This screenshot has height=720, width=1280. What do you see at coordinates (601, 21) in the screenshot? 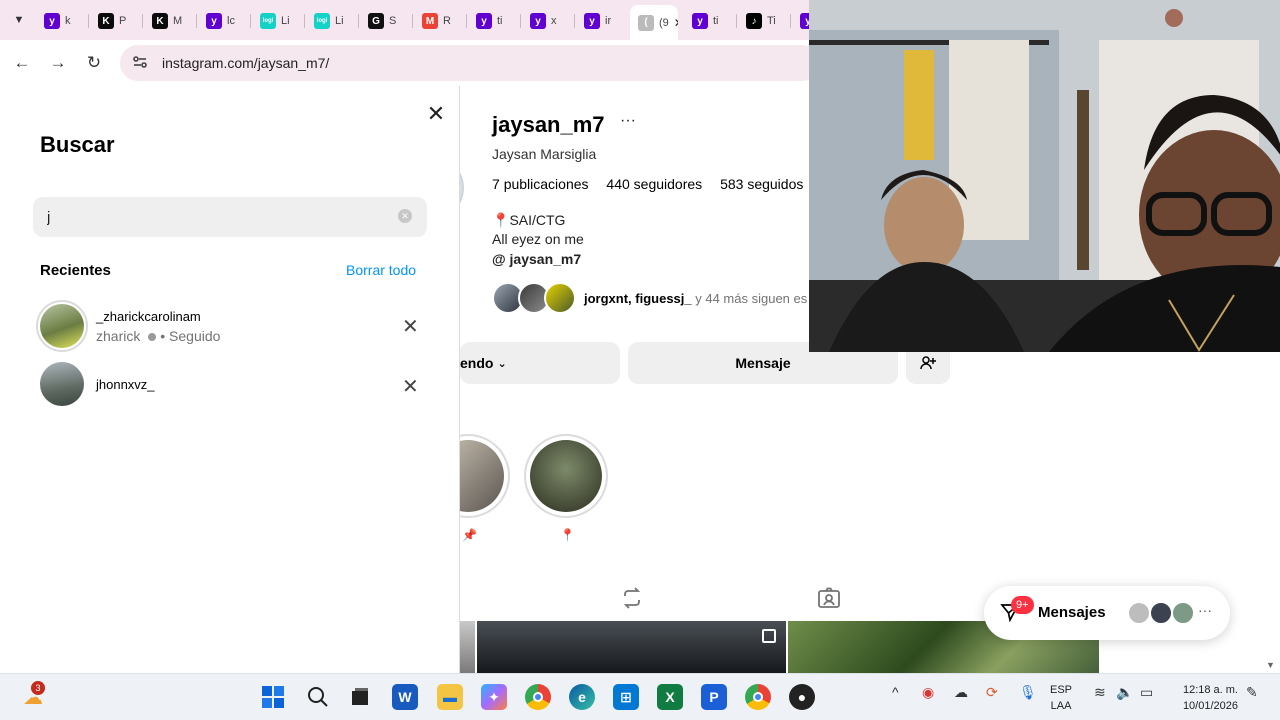
I see `browser-tab: y ir` at bounding box center [601, 21].